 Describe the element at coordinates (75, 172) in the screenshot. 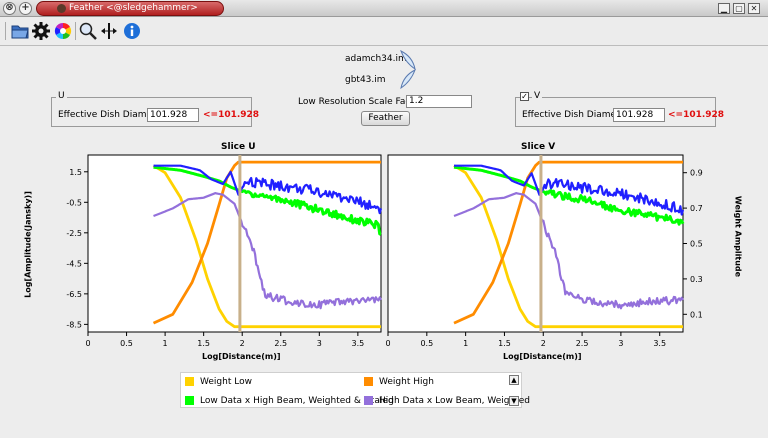

I see `y-tick-label: 1.5` at that location.